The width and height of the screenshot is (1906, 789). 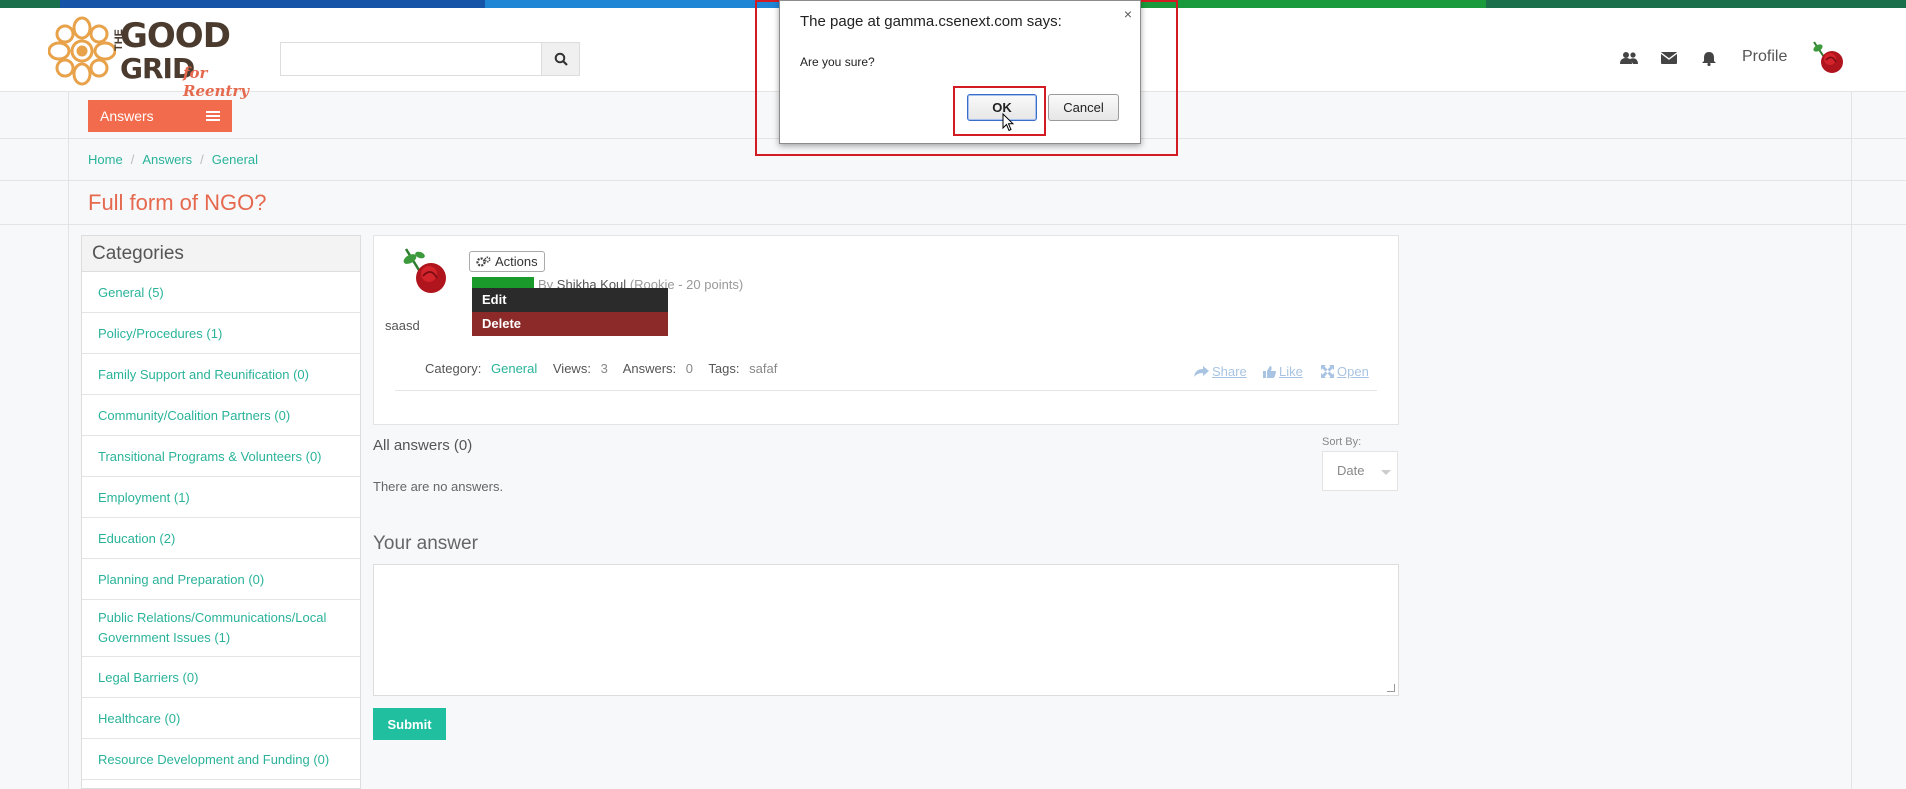 I want to click on mouse-cursor-icon, so click(x=1008, y=122).